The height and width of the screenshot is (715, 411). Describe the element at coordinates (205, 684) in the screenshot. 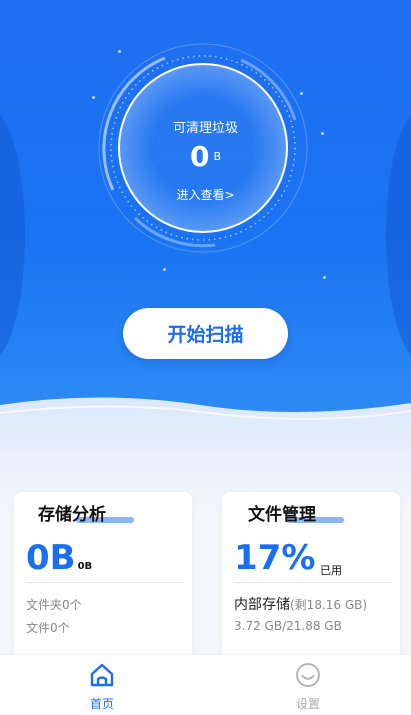

I see `bottom-tab-bar: 首页 设置` at that location.